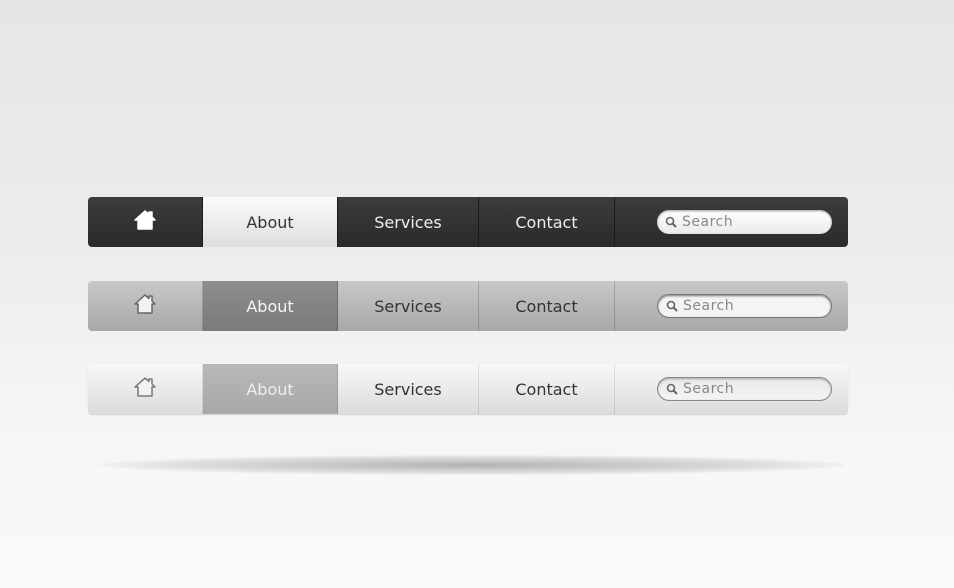 This screenshot has width=954, height=588. I want to click on navbar-light: About Services Contact Search, so click(468, 389).